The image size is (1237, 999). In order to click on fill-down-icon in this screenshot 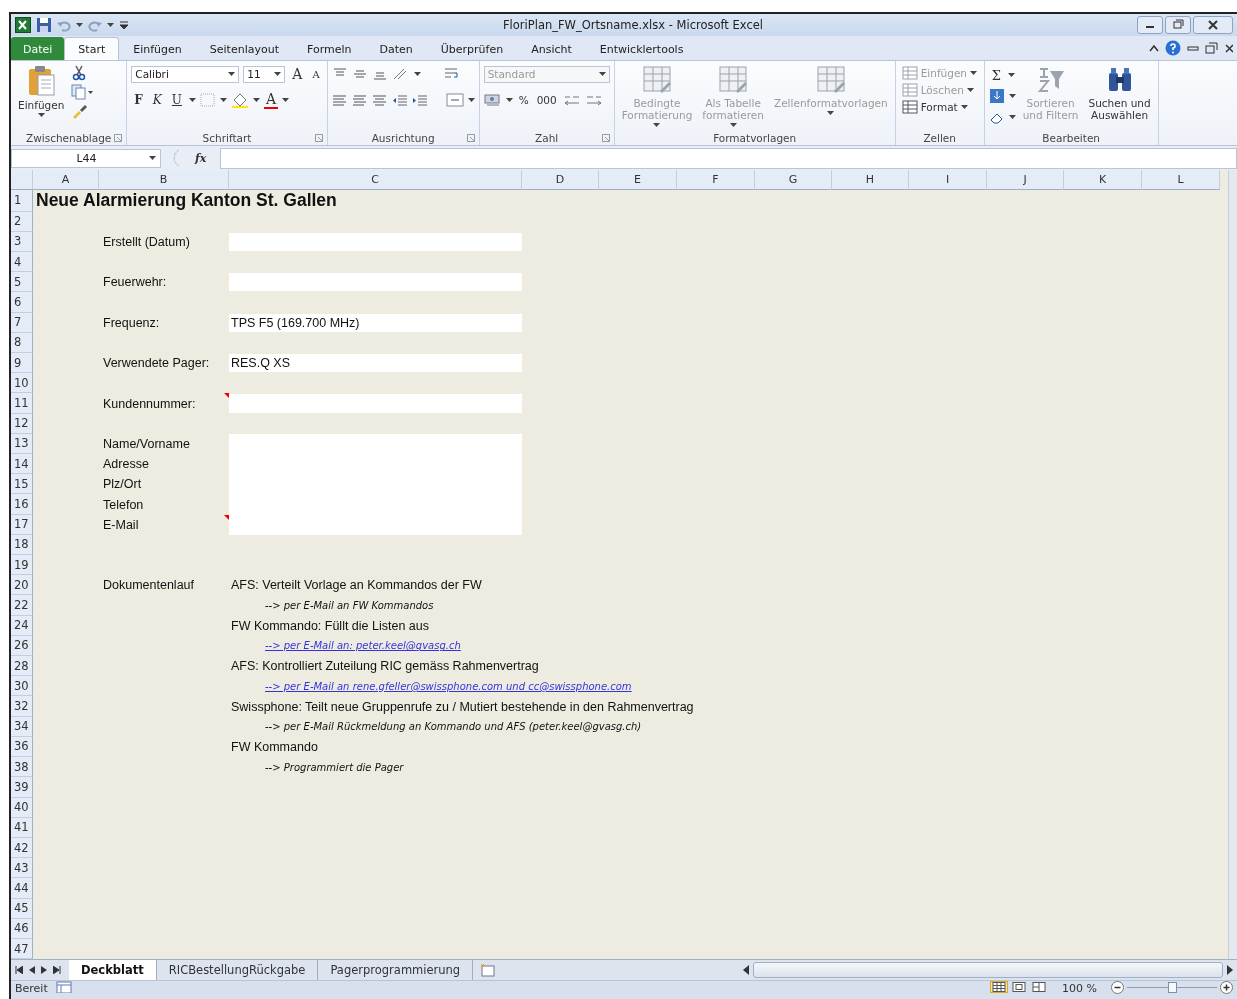, I will do `click(996, 96)`.